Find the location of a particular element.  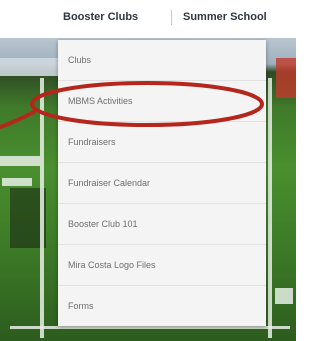

menu-item-label: Booster Club 101 is located at coordinates (103, 224).